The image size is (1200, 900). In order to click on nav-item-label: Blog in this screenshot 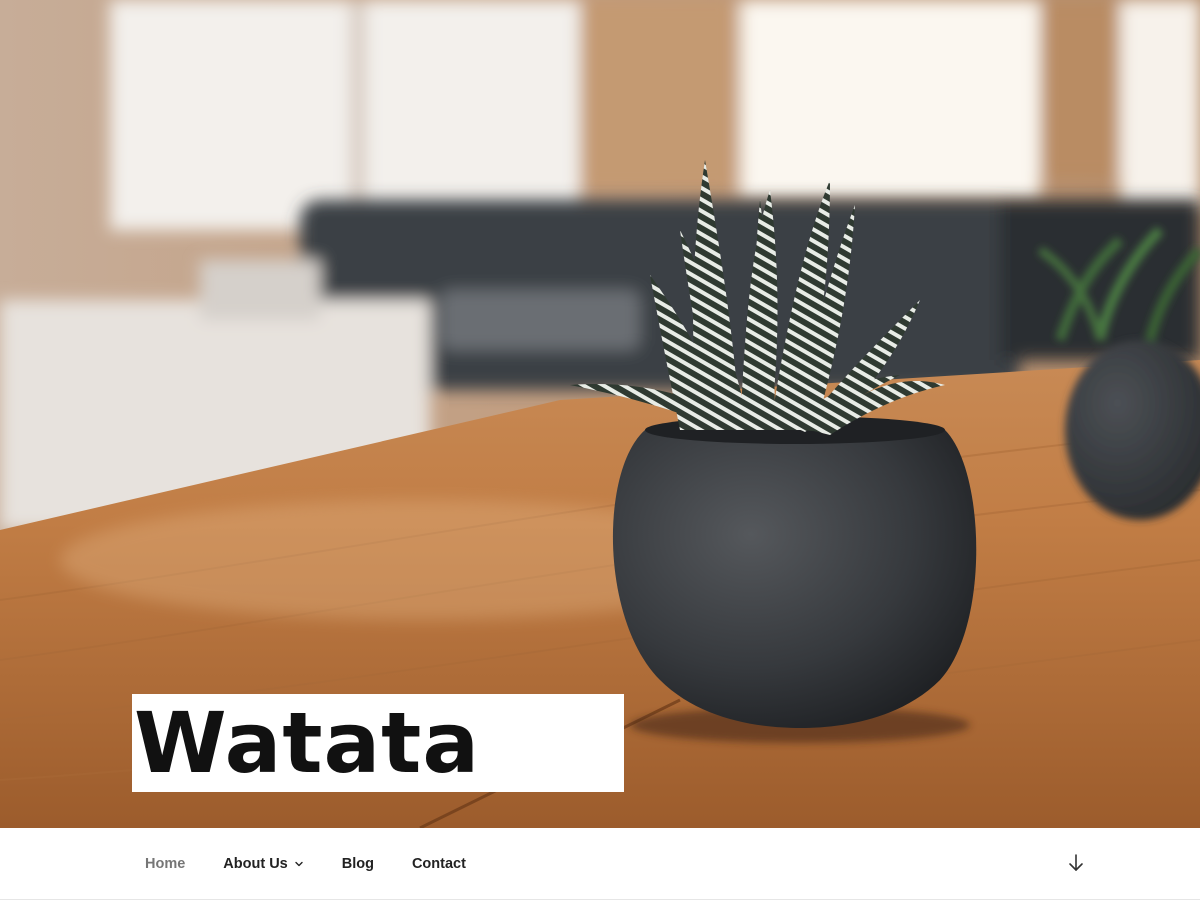, I will do `click(357, 864)`.